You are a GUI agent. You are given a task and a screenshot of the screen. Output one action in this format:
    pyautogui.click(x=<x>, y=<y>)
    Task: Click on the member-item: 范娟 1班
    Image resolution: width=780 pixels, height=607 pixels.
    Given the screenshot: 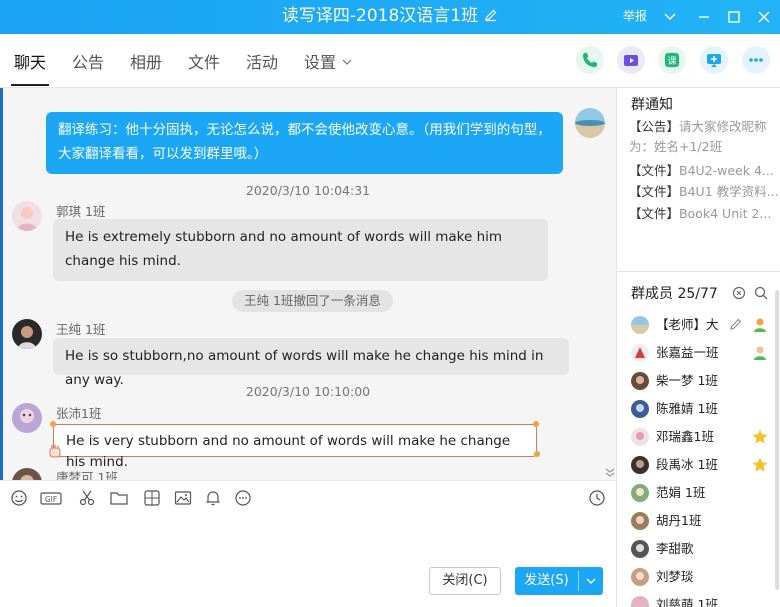 What is the action you would take?
    pyautogui.click(x=705, y=494)
    